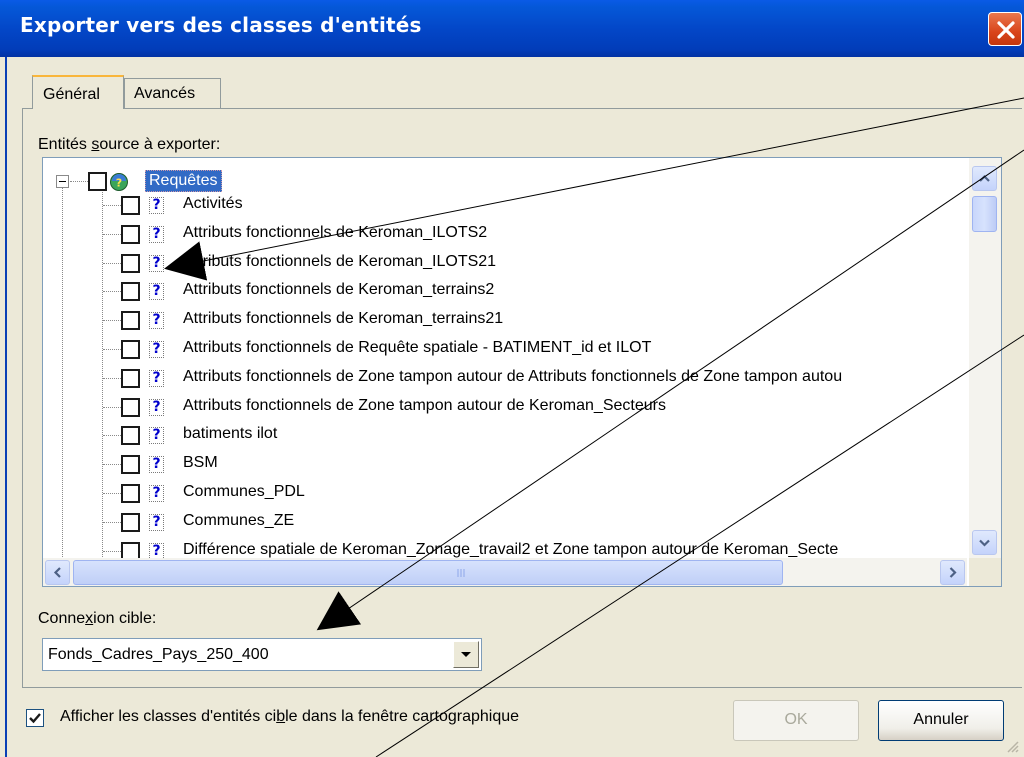 This screenshot has width=1024, height=757. What do you see at coordinates (984, 214) in the screenshot?
I see `vertical-scroll-thumb` at bounding box center [984, 214].